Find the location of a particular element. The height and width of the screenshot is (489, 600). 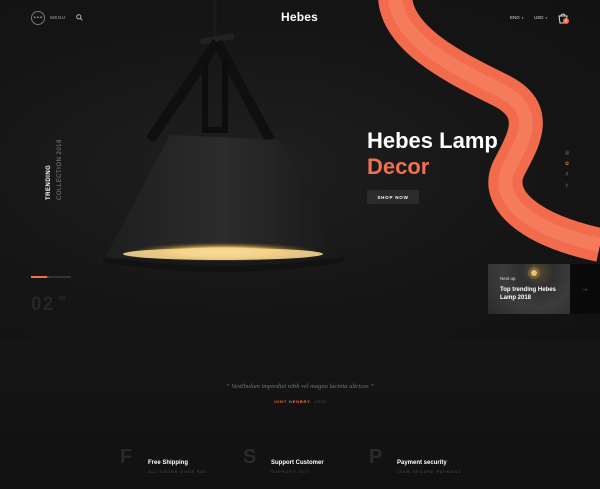

hero-title: Hebes Lamp Decor is located at coordinates (432, 154).